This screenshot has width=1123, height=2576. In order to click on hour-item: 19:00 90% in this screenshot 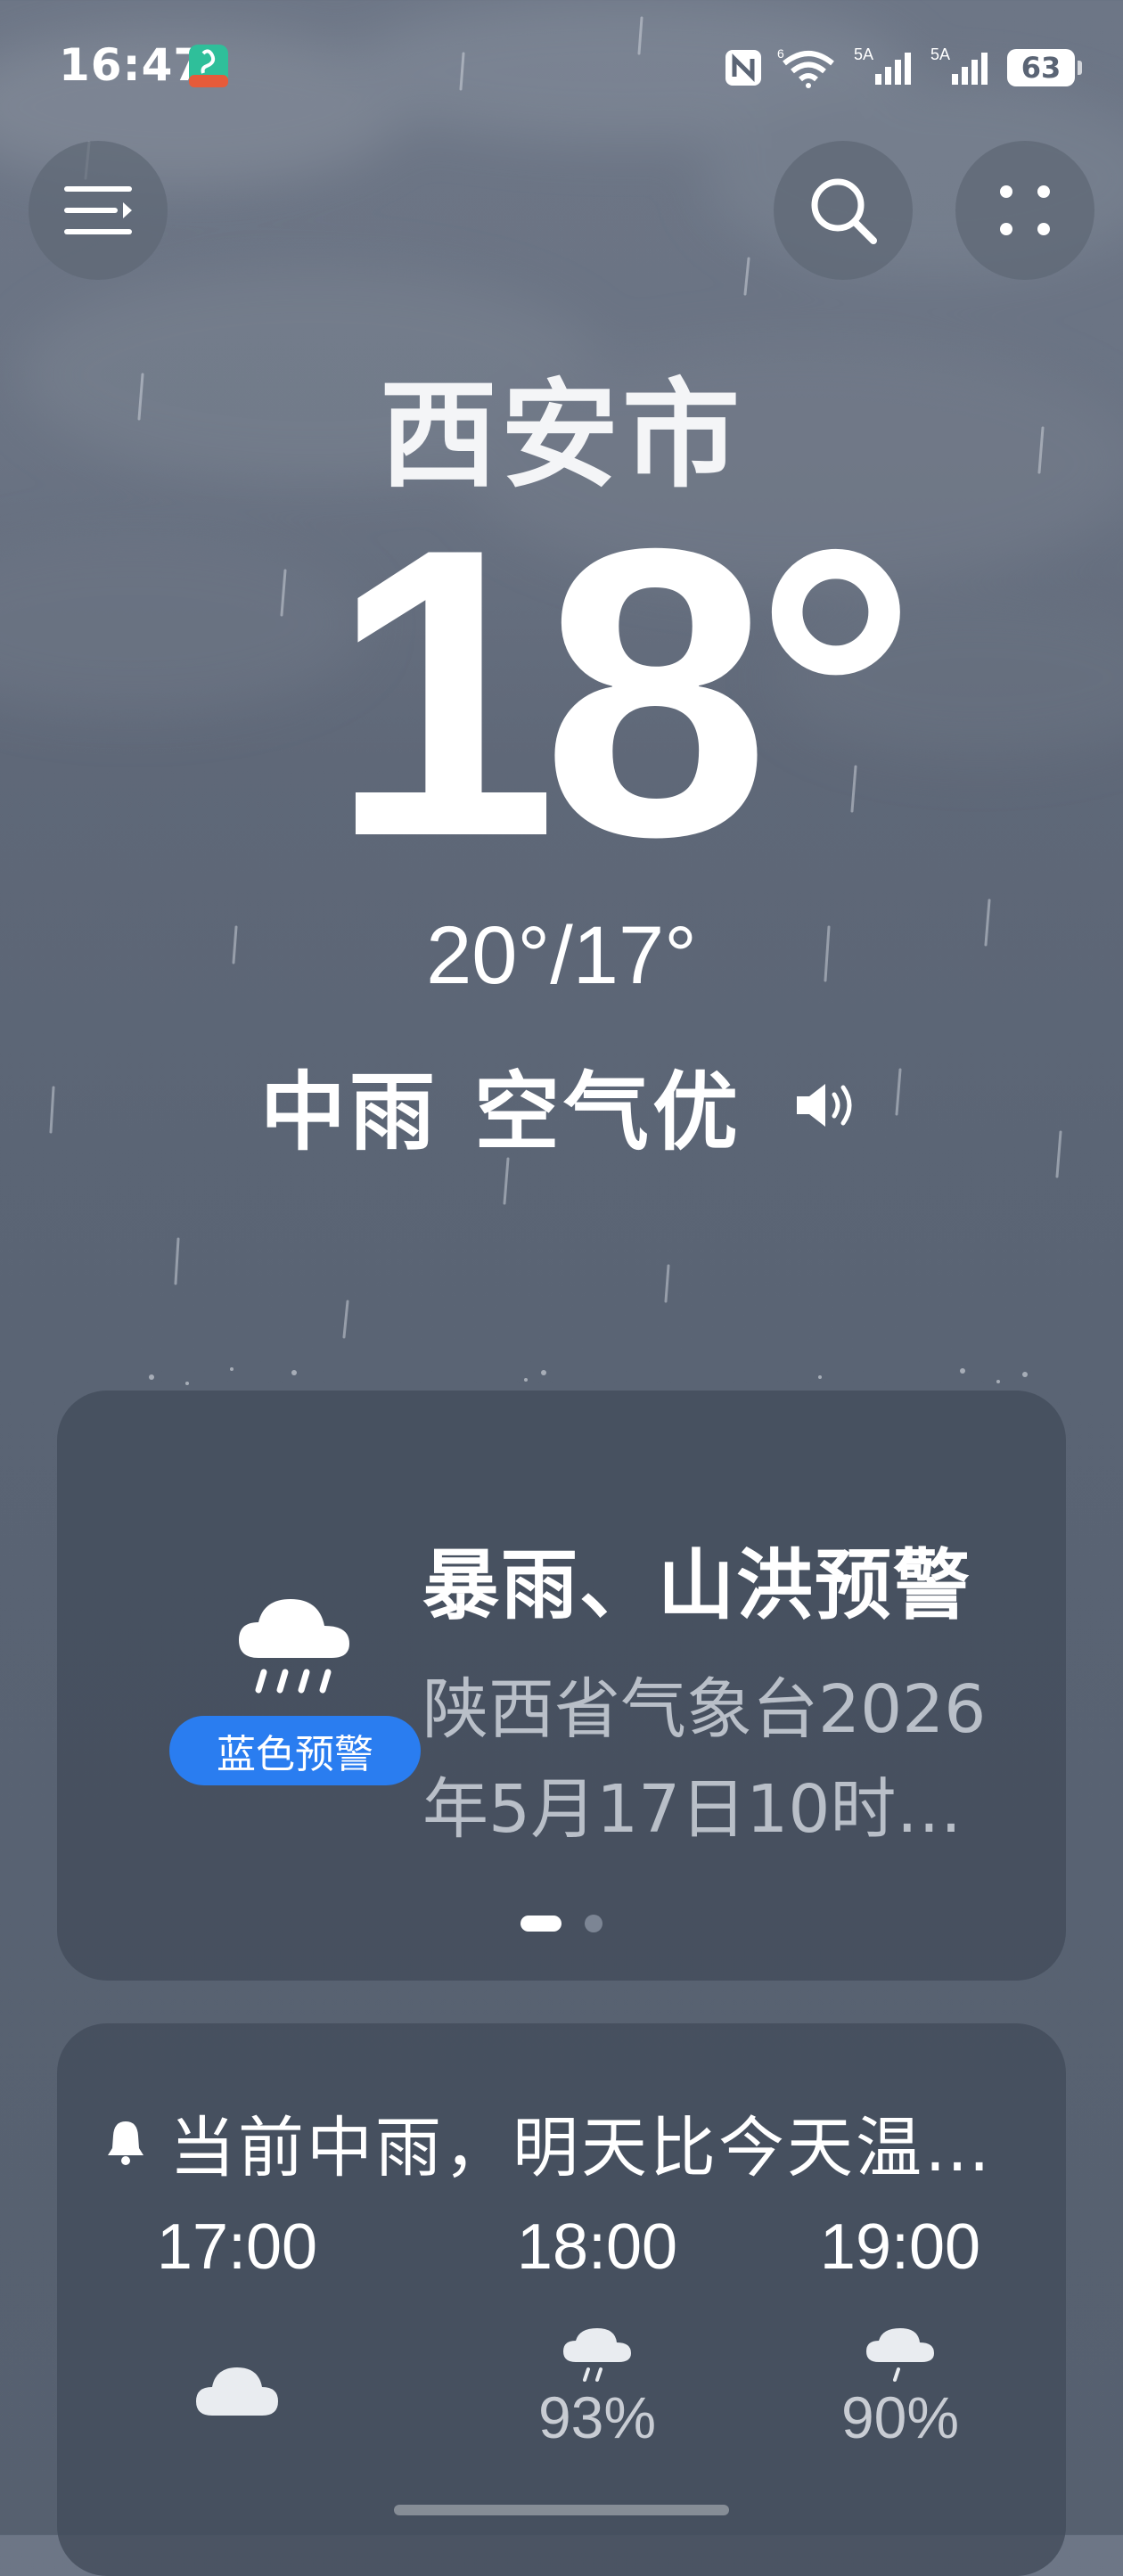, I will do `click(900, 2331)`.